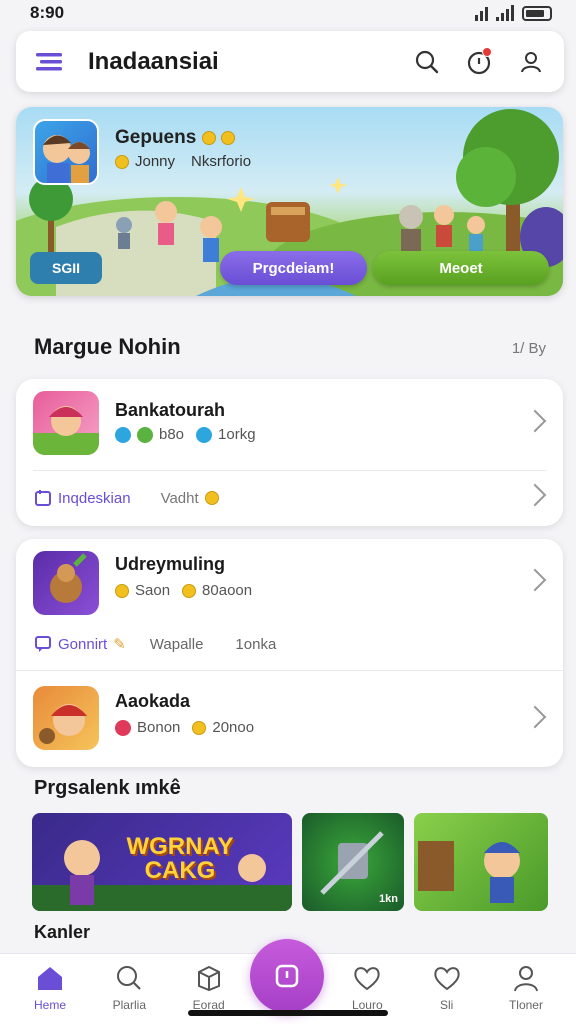 Image resolution: width=576 pixels, height=1024 pixels. Describe the element at coordinates (353, 862) in the screenshot. I see `recommend-tile: 1kn` at that location.